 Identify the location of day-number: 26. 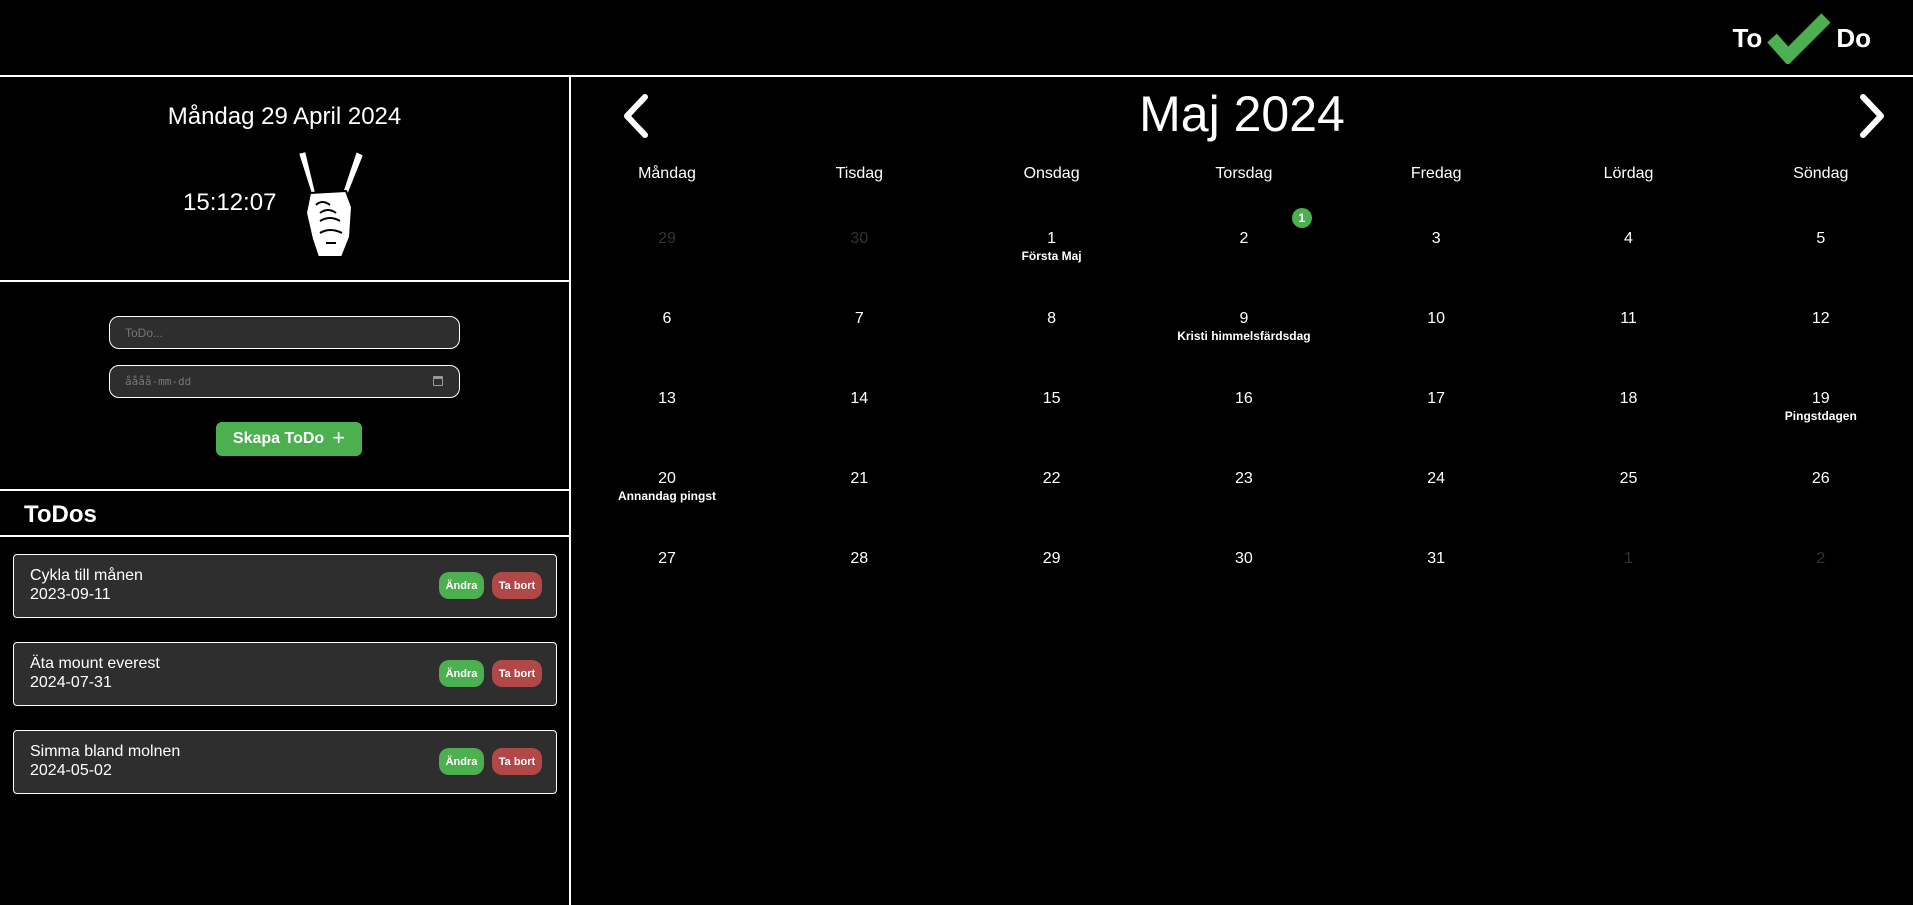
(1820, 478).